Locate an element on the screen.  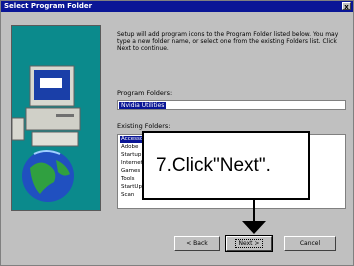
instruction-callout: 7.Click"Next". is located at coordinates (226, 165).